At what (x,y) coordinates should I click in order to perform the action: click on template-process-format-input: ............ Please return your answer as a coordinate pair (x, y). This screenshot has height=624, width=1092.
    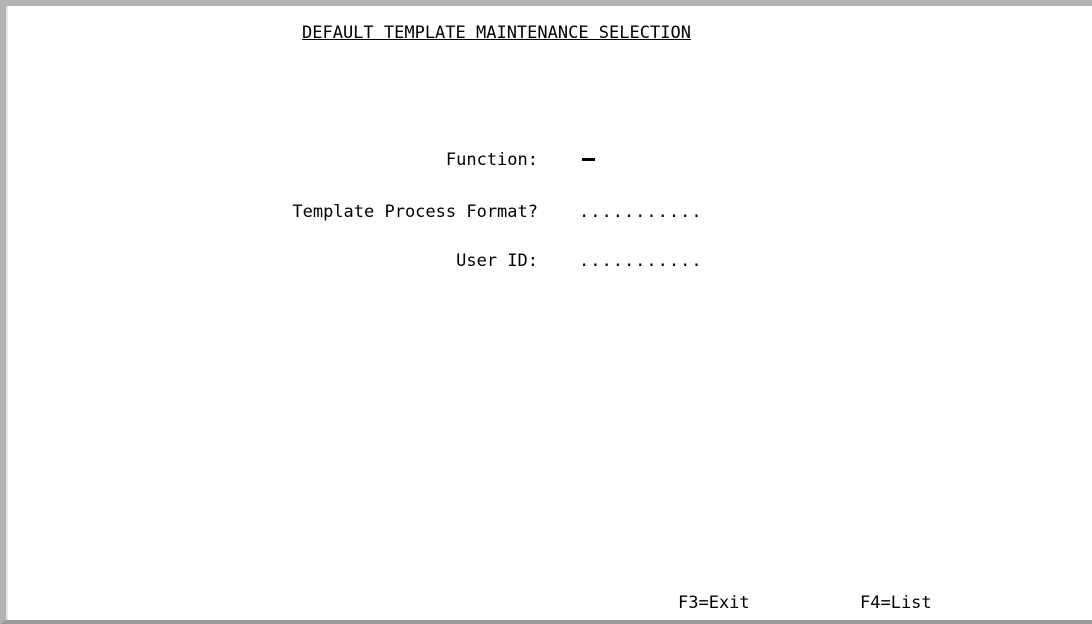
    Looking at the image, I should click on (641, 212).